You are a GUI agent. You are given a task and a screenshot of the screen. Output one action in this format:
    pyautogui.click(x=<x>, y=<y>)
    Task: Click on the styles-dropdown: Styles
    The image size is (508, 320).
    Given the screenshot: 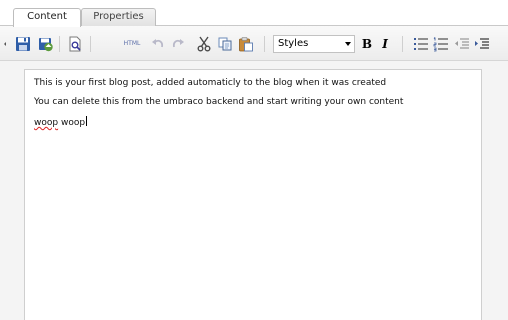 What is the action you would take?
    pyautogui.click(x=314, y=44)
    